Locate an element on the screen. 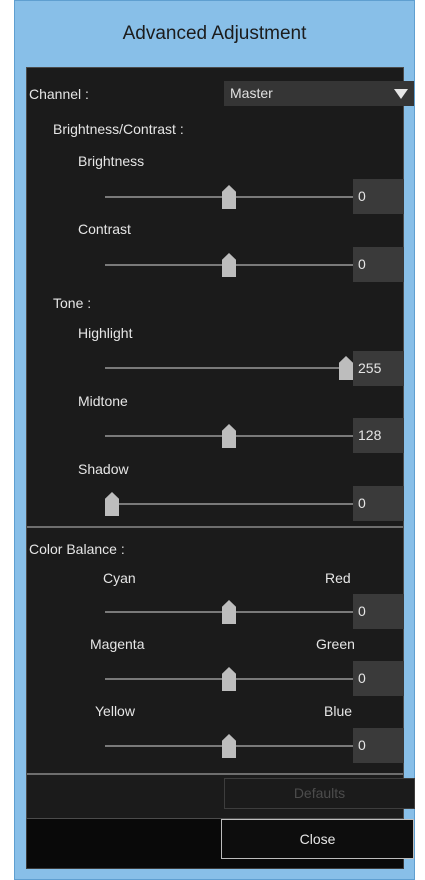 The height and width of the screenshot is (880, 425). cyan-red-slider-thumb is located at coordinates (229, 612).